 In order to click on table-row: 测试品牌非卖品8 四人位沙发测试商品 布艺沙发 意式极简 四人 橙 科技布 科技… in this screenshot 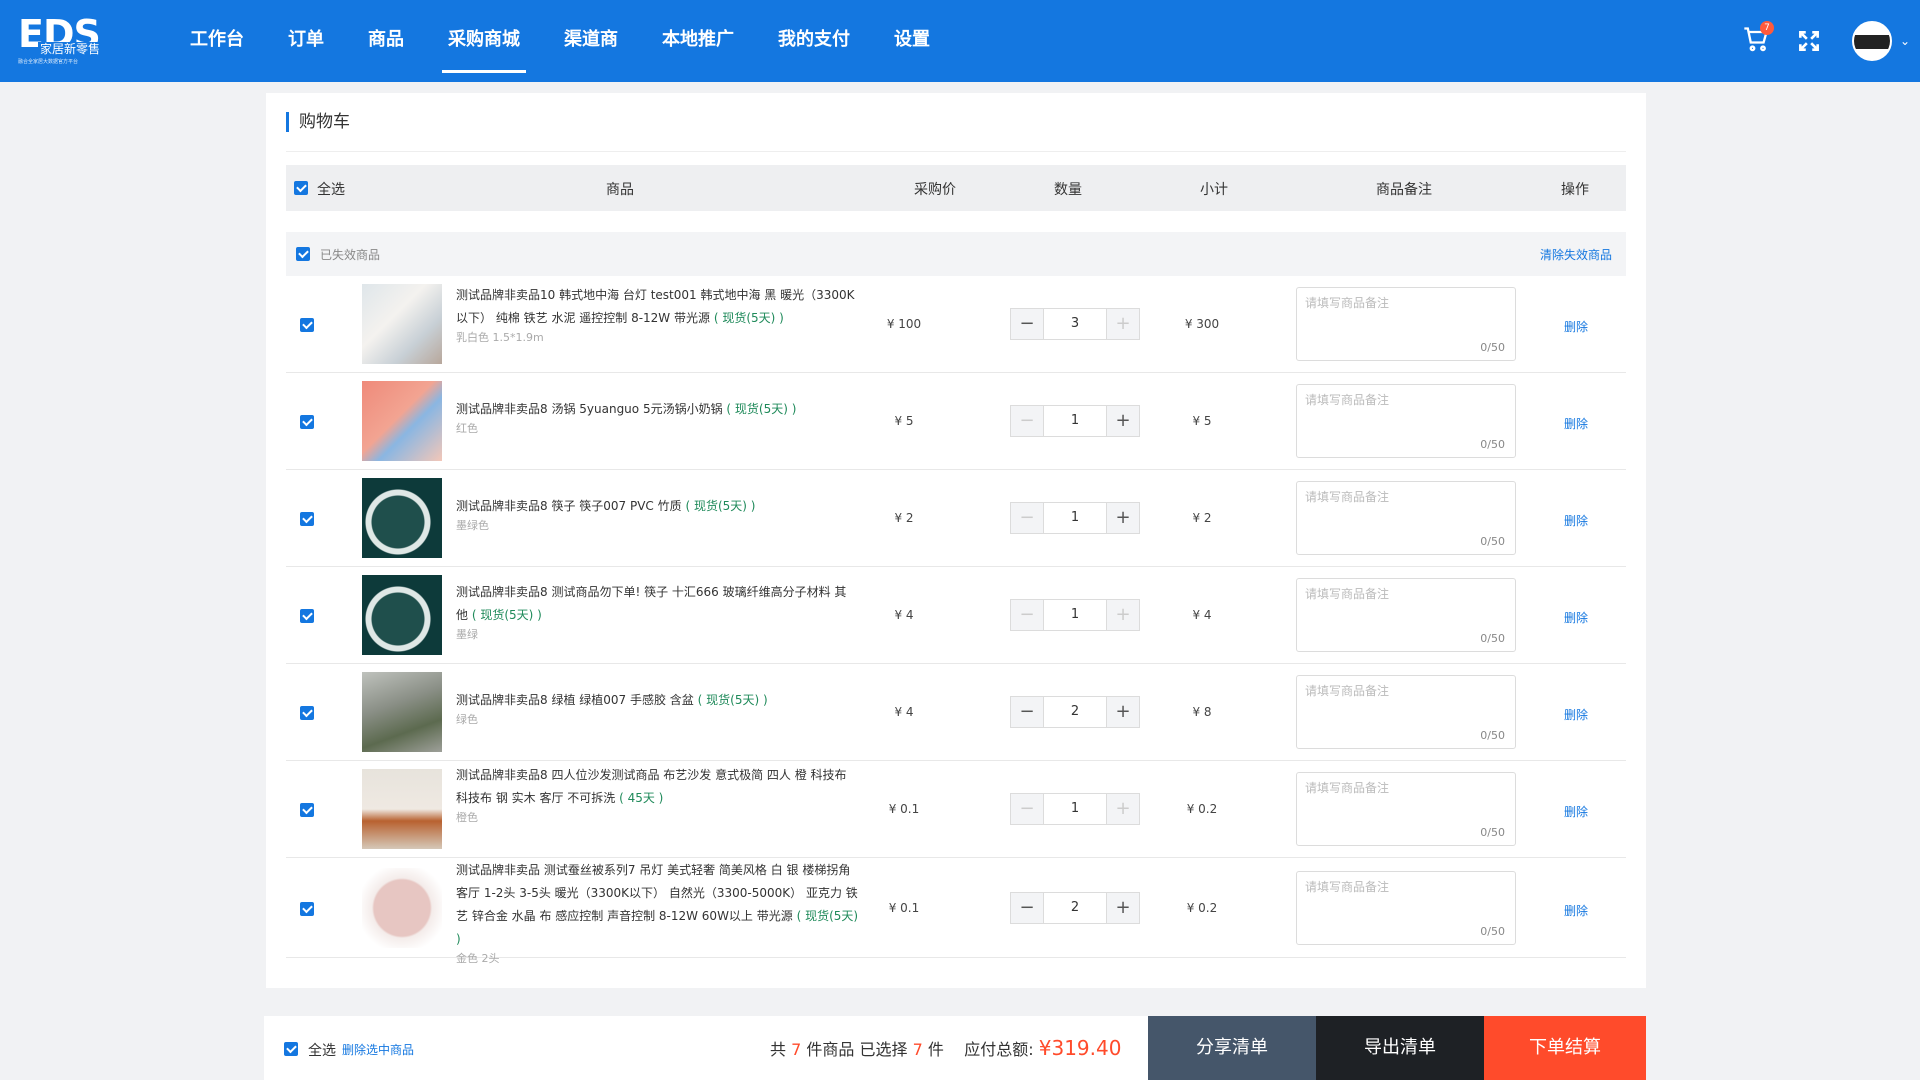, I will do `click(956, 809)`.